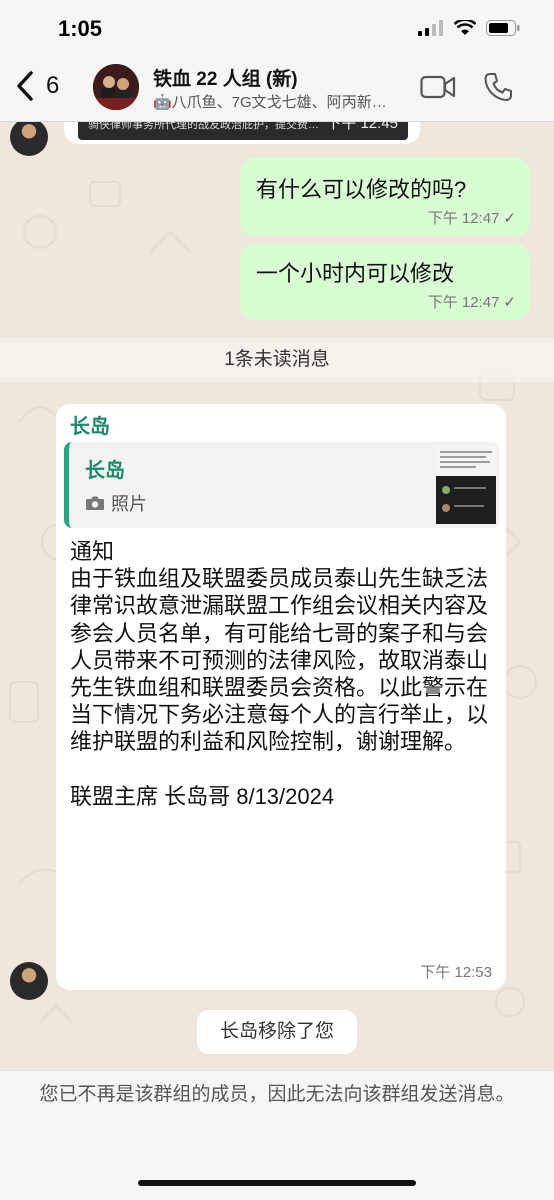  I want to click on status-icons, so click(469, 28).